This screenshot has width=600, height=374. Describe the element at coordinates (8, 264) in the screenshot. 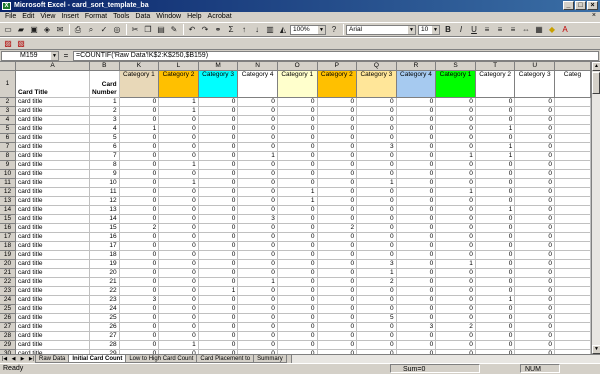

I see `row-header: 20` at that location.